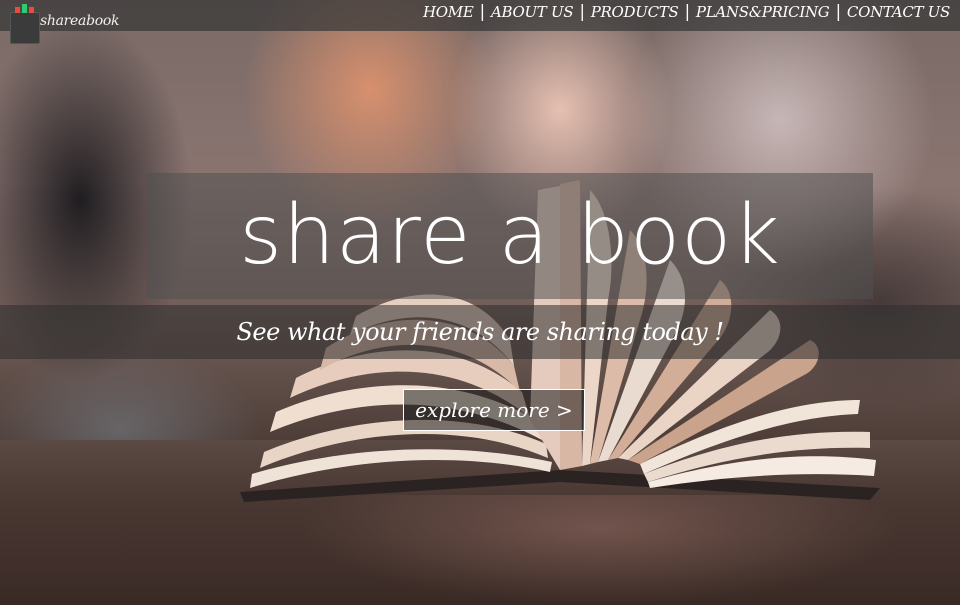  What do you see at coordinates (763, 12) in the screenshot?
I see `nav-item-plans-pricing: PLANS&PRICING` at bounding box center [763, 12].